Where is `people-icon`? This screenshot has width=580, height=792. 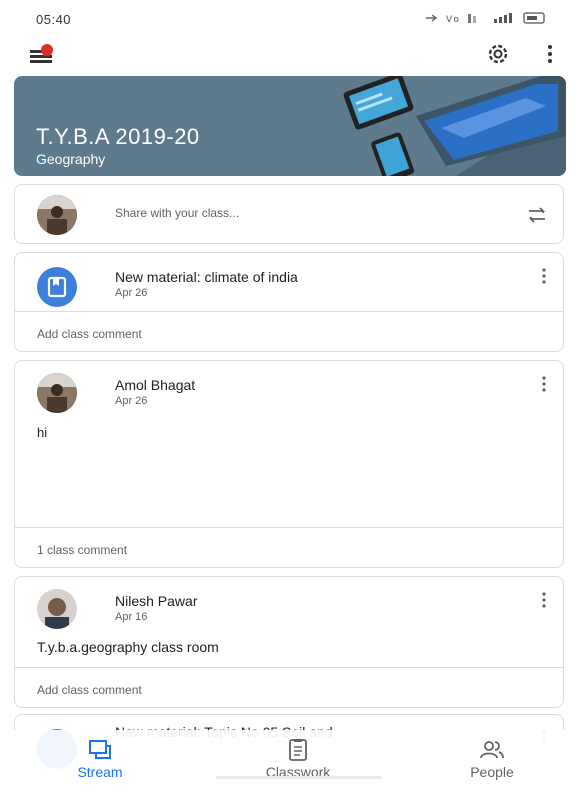
people-icon is located at coordinates (492, 750).